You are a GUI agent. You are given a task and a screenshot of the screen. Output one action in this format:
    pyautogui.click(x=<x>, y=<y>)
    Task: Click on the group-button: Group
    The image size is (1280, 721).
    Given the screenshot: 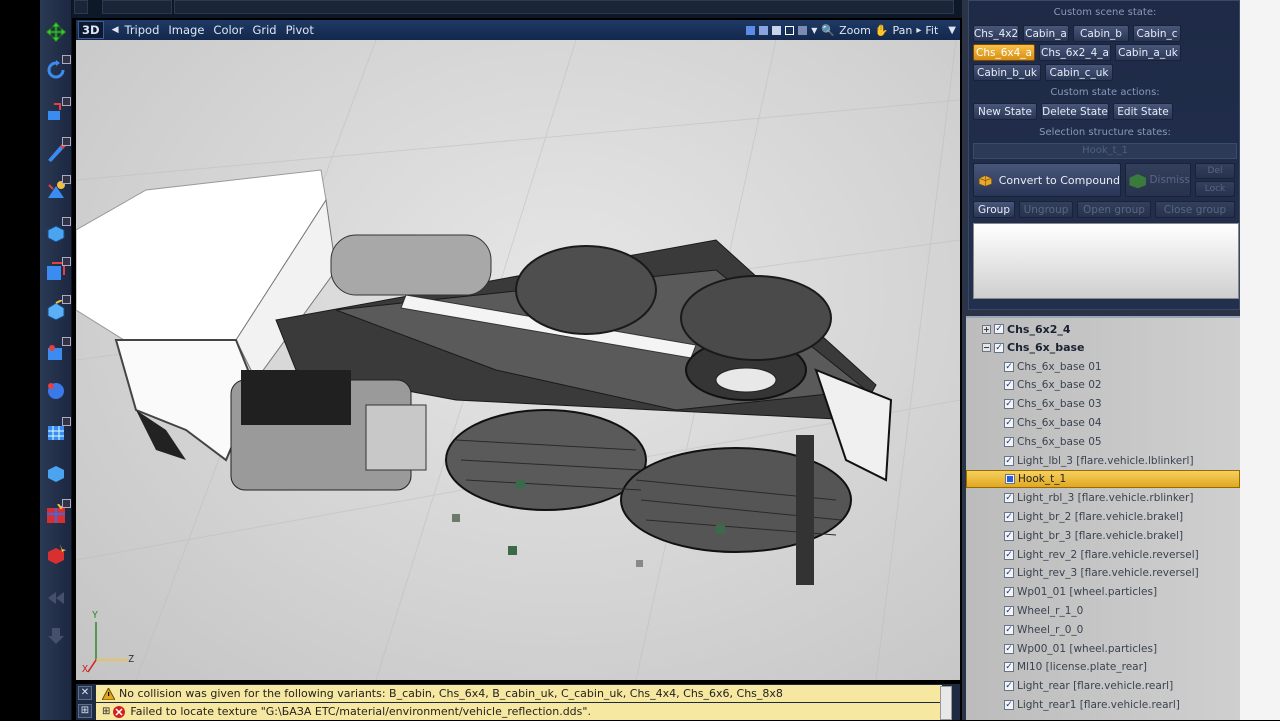 What is the action you would take?
    pyautogui.click(x=994, y=209)
    